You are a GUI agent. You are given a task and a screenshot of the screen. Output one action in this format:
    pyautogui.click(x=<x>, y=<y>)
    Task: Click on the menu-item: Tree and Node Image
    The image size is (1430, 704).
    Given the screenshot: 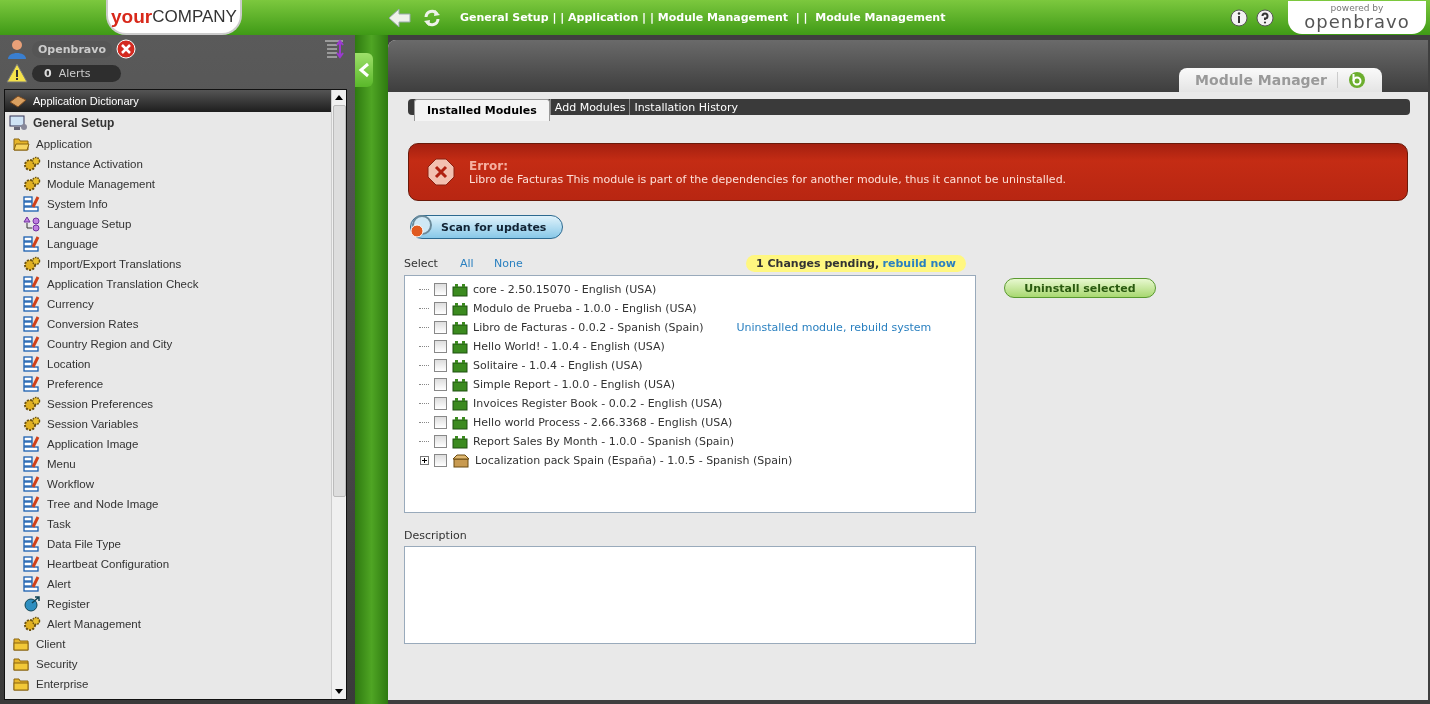 What is the action you would take?
    pyautogui.click(x=168, y=504)
    